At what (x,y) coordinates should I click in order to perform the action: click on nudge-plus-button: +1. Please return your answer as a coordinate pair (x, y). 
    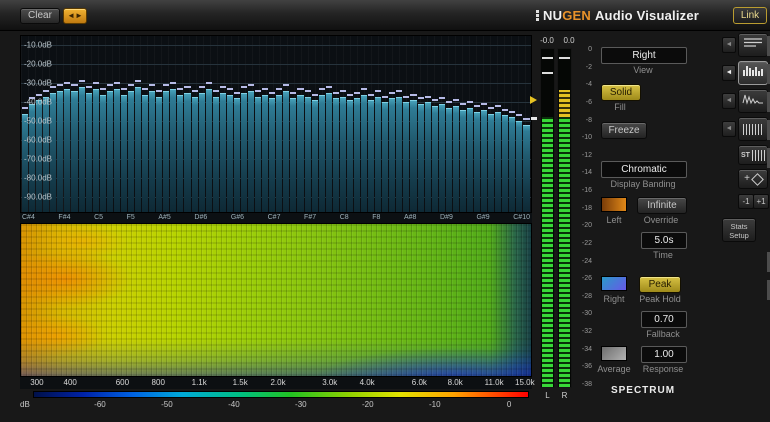
    Looking at the image, I should click on (761, 201).